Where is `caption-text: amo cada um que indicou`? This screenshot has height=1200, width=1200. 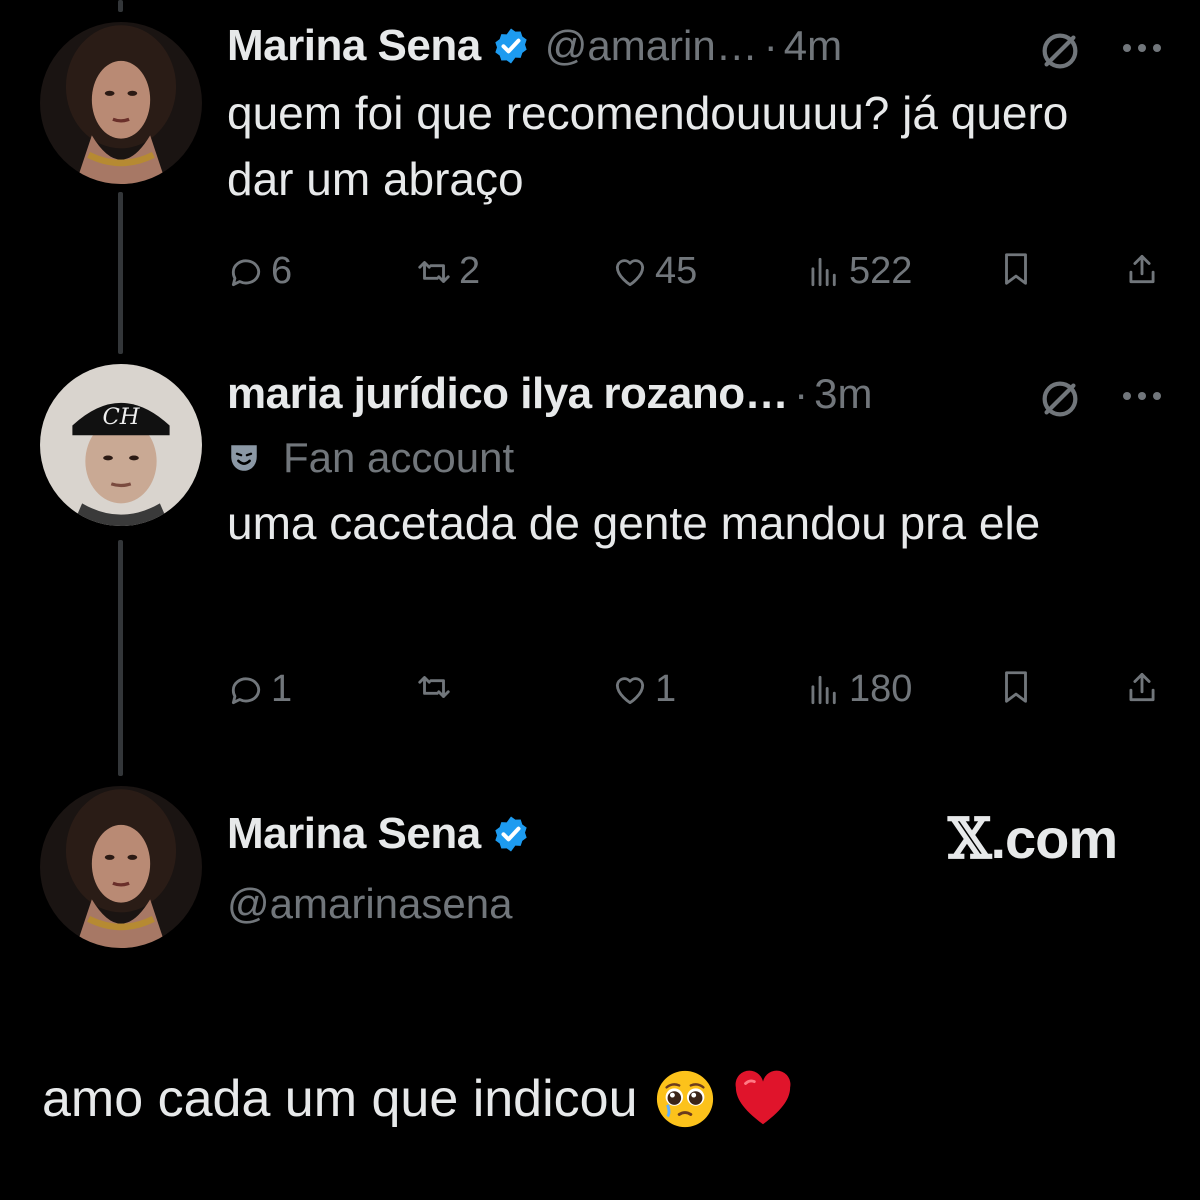
caption-text: amo cada um que indicou is located at coordinates (340, 1099).